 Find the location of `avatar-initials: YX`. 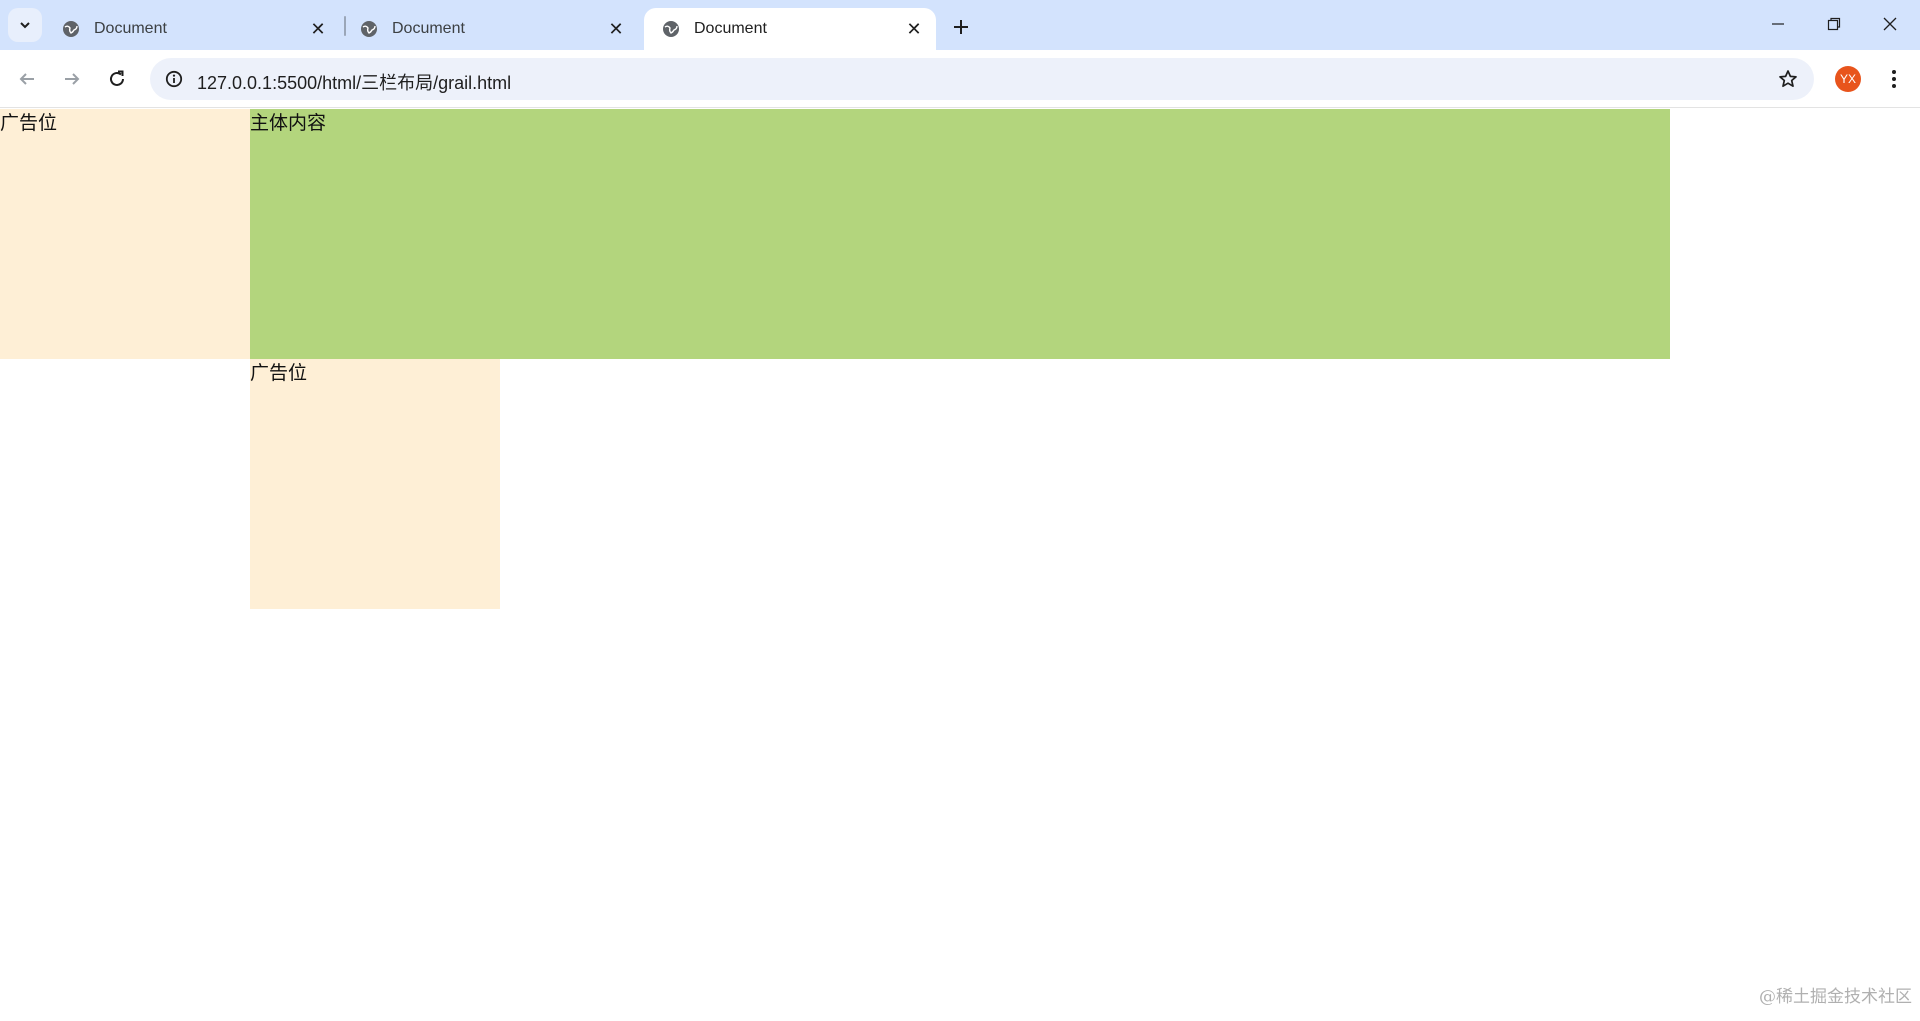

avatar-initials: YX is located at coordinates (1847, 79).